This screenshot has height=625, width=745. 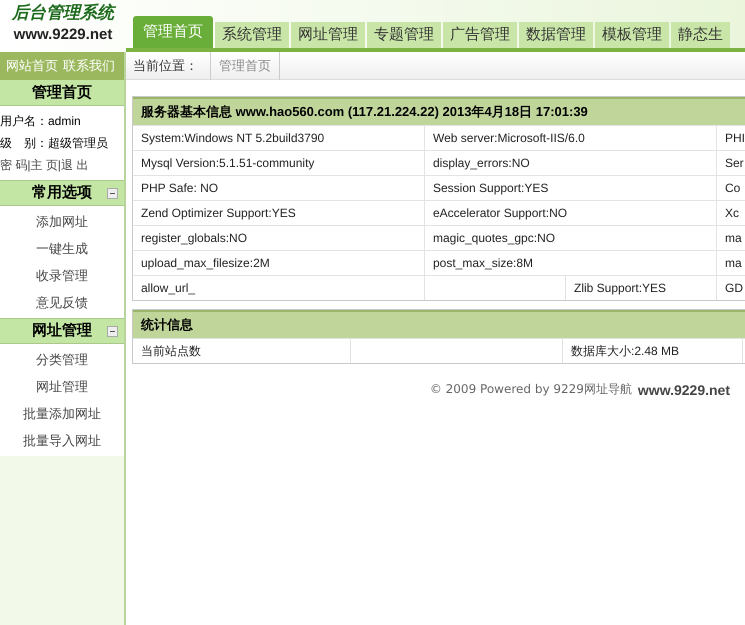 I want to click on logo-title: 后台管理系统, so click(x=63, y=13).